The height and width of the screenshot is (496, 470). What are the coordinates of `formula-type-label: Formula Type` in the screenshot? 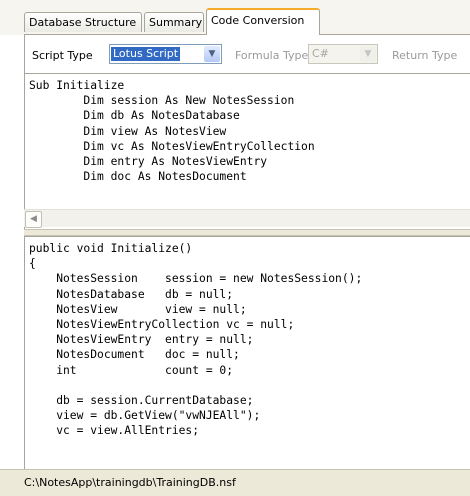 It's located at (272, 55).